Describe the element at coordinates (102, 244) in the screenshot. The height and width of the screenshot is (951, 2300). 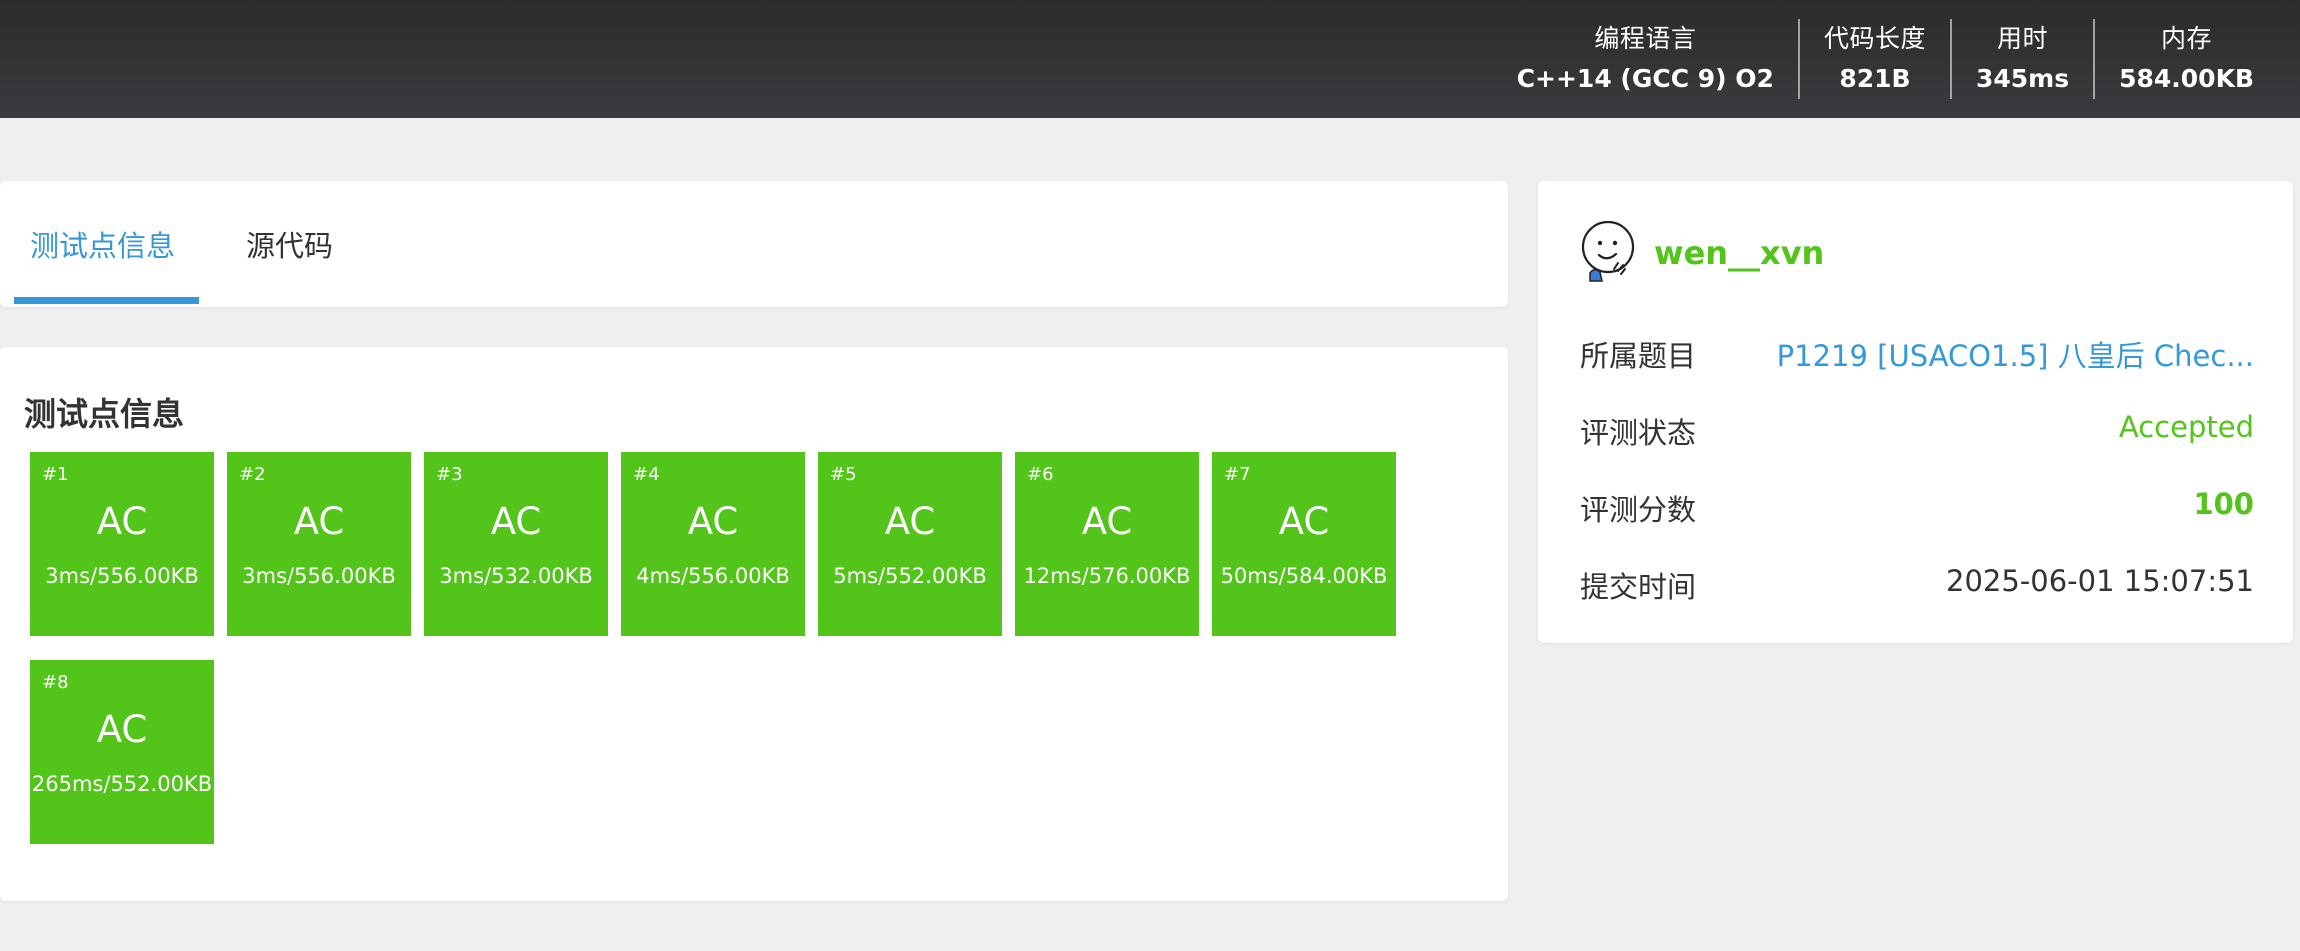
I see `tab-testcases: 测试点信息` at that location.